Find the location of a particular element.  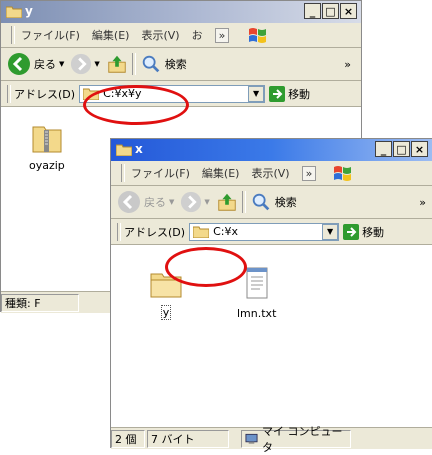

file-item: y is located at coordinates (166, 294).